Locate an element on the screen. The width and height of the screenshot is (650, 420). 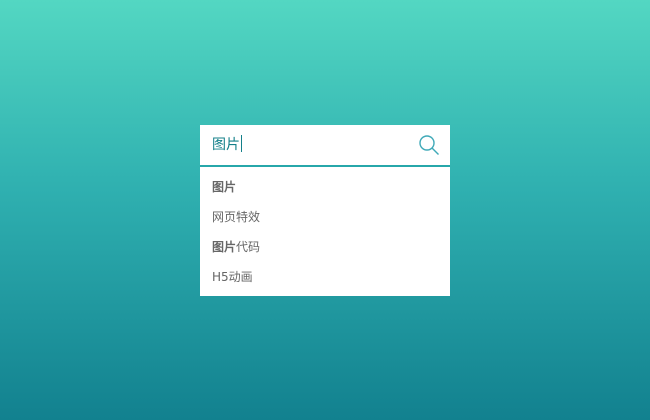
suggestion-item: 网页特效 is located at coordinates (325, 217).